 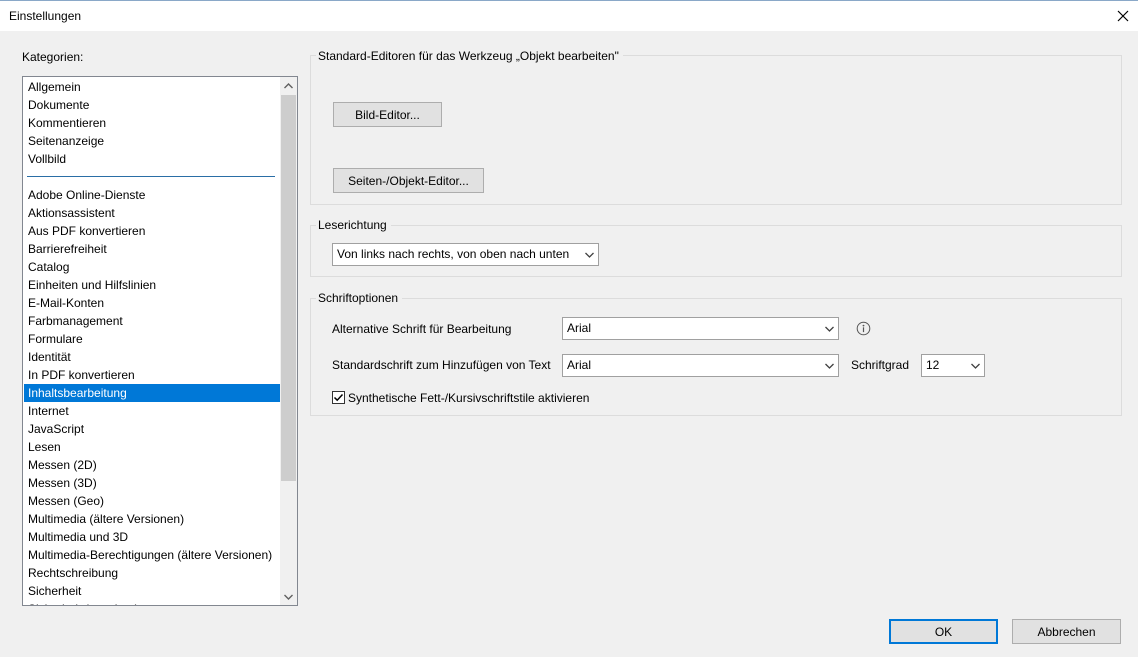 What do you see at coordinates (152, 429) in the screenshot?
I see `category-item: JavaScript` at bounding box center [152, 429].